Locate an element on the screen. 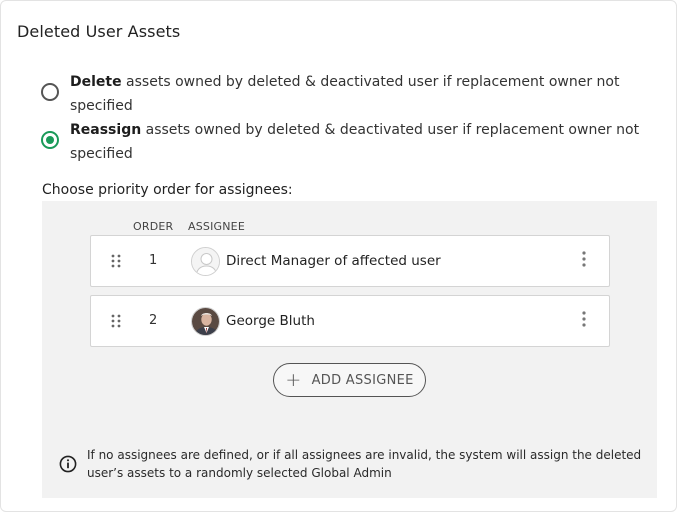  info-icon is located at coordinates (68, 464).